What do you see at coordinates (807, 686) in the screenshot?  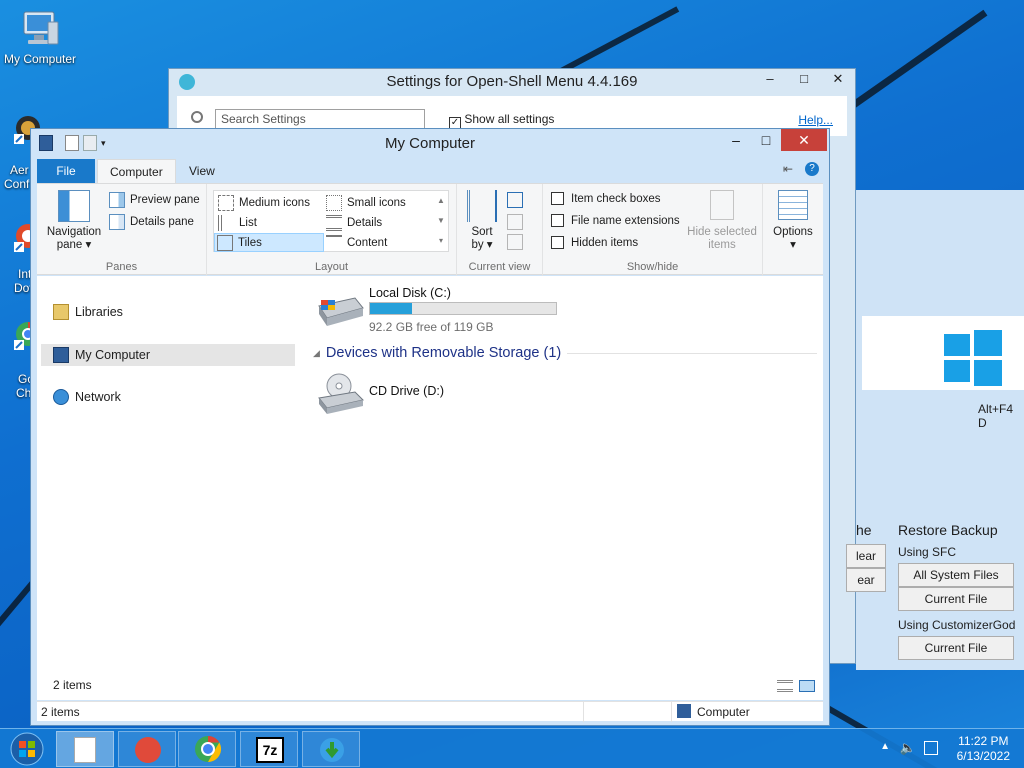 I see `large-icons-view-icon` at bounding box center [807, 686].